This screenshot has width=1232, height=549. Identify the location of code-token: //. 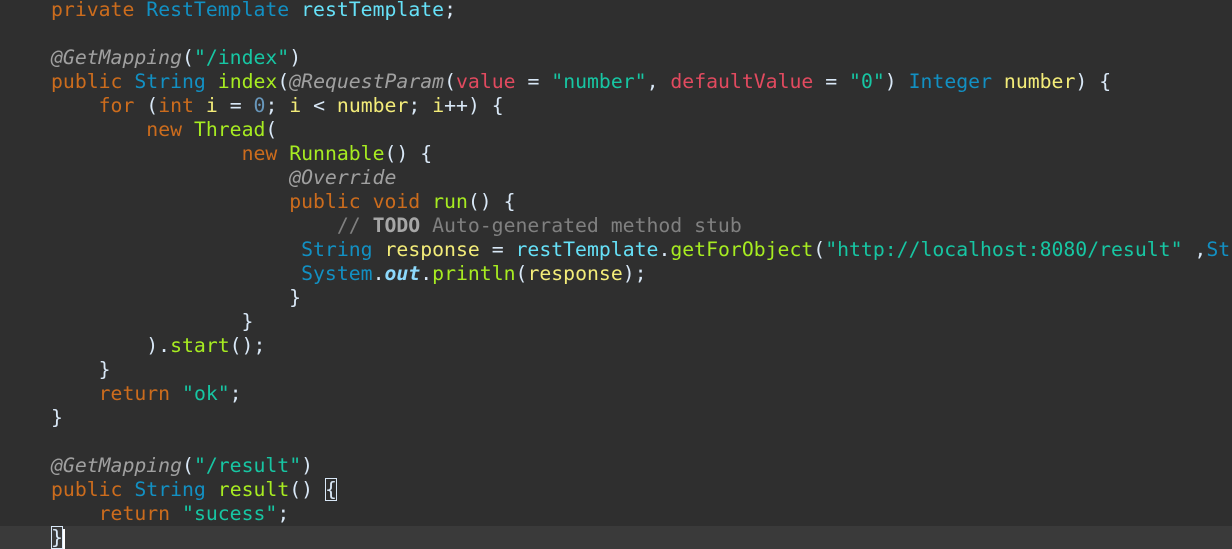
(354, 225).